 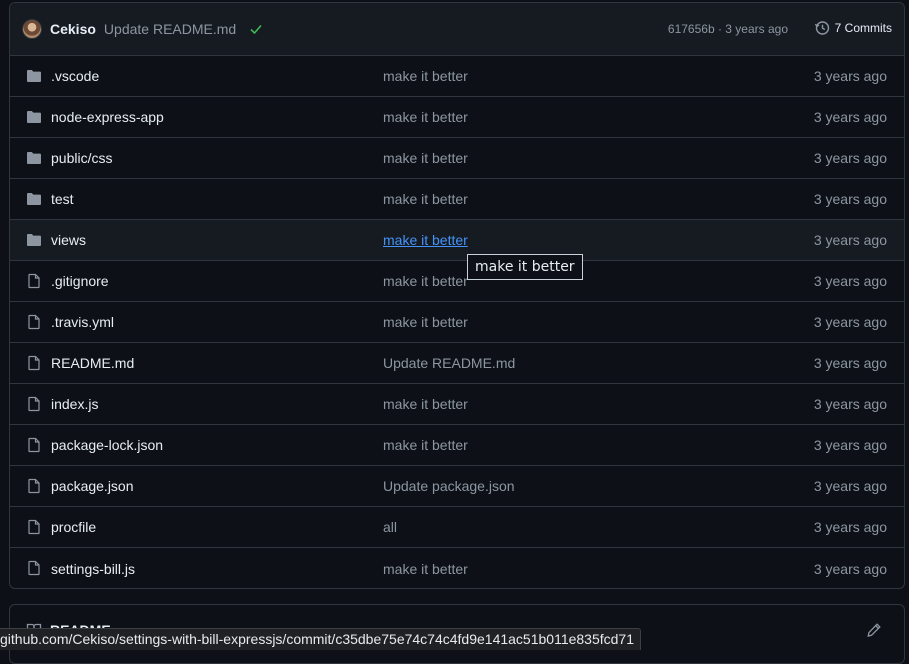 What do you see at coordinates (62, 199) in the screenshot?
I see `file-name-link: test` at bounding box center [62, 199].